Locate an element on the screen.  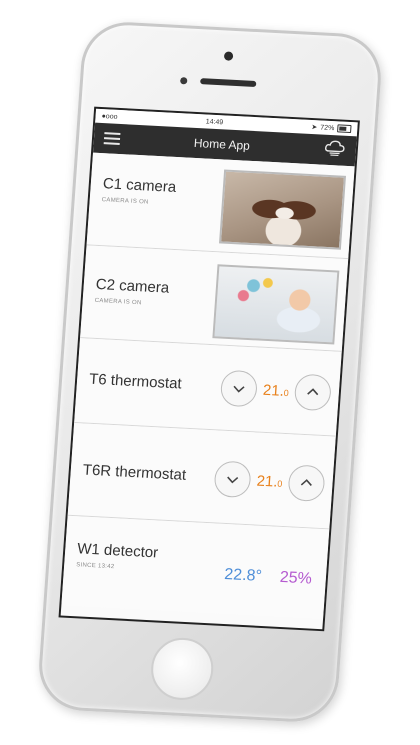
device-row-c1-camera: C1 camera CAMERA IS ON is located at coordinates (220, 206).